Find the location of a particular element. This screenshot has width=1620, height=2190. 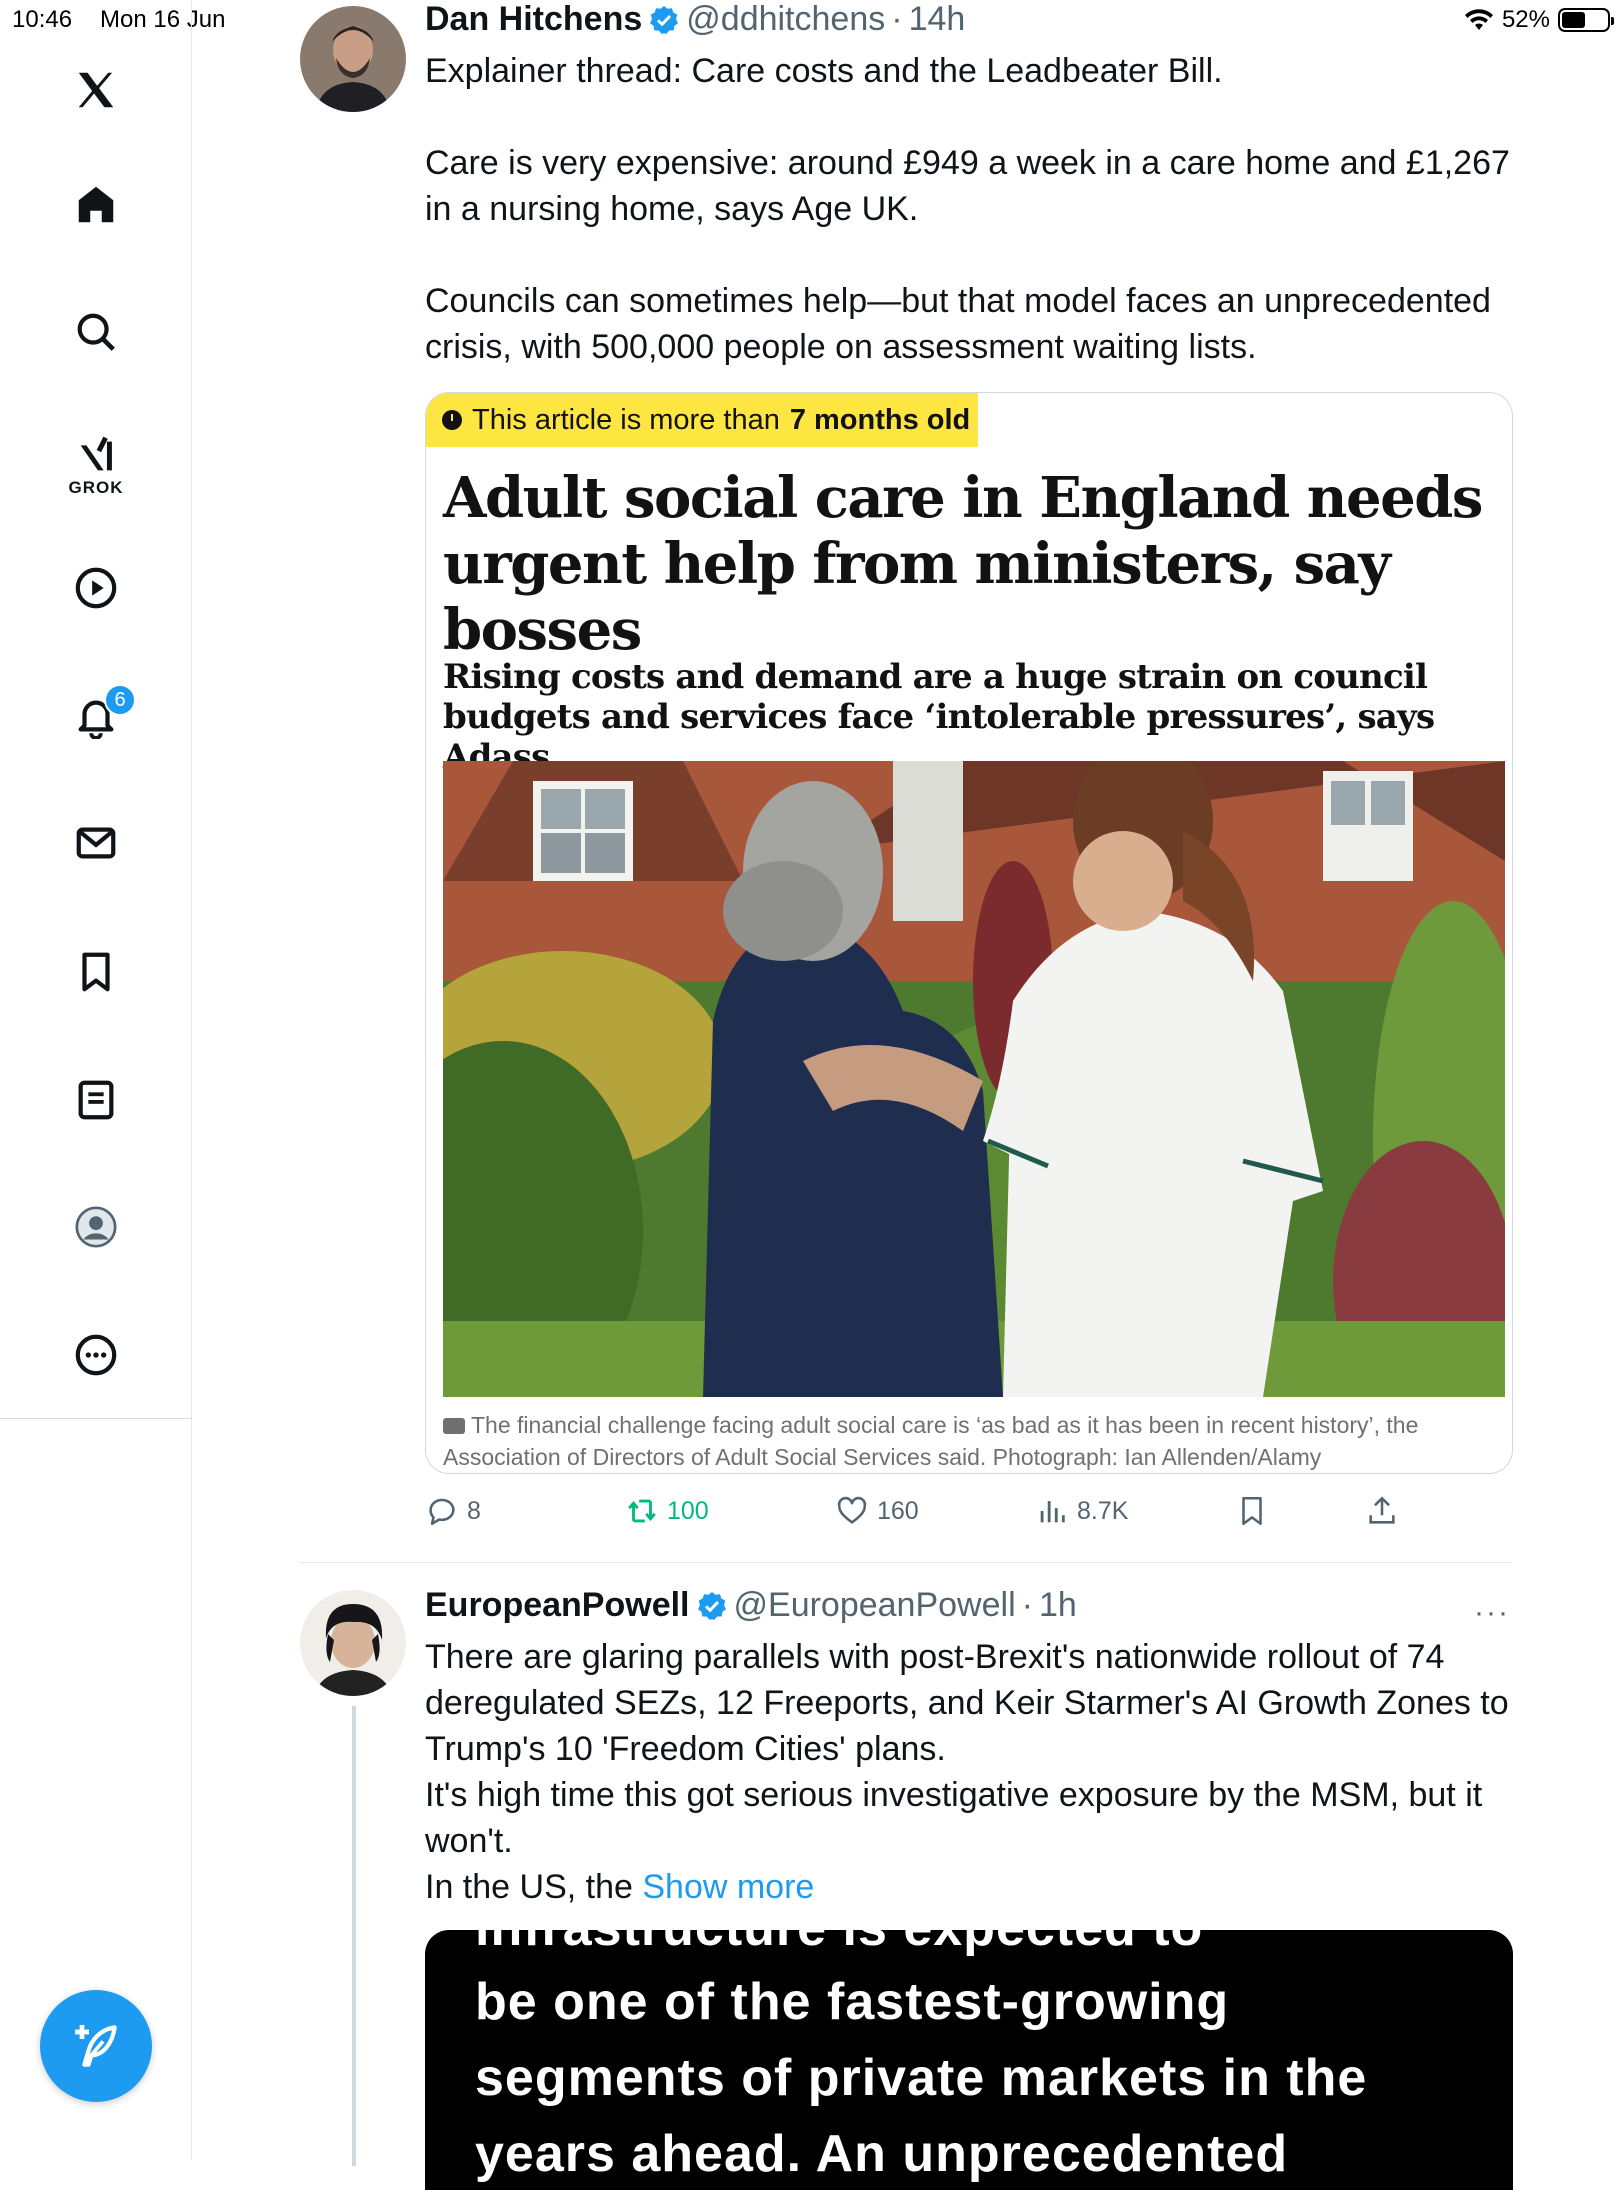

camera-icon is located at coordinates (454, 1426).